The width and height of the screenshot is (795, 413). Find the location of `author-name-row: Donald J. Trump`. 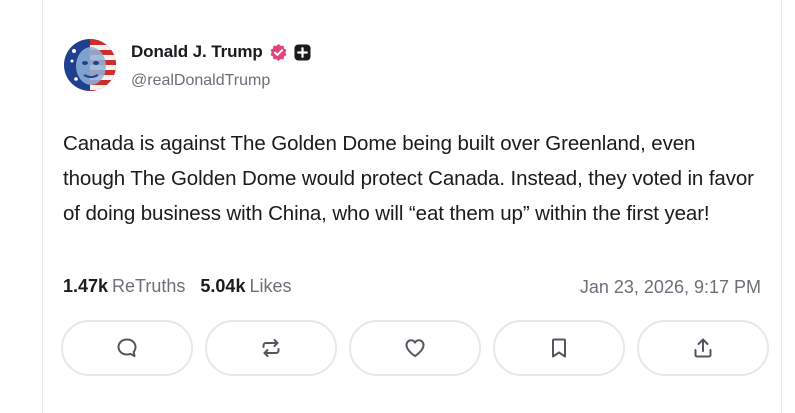

author-name-row: Donald J. Trump is located at coordinates (221, 52).